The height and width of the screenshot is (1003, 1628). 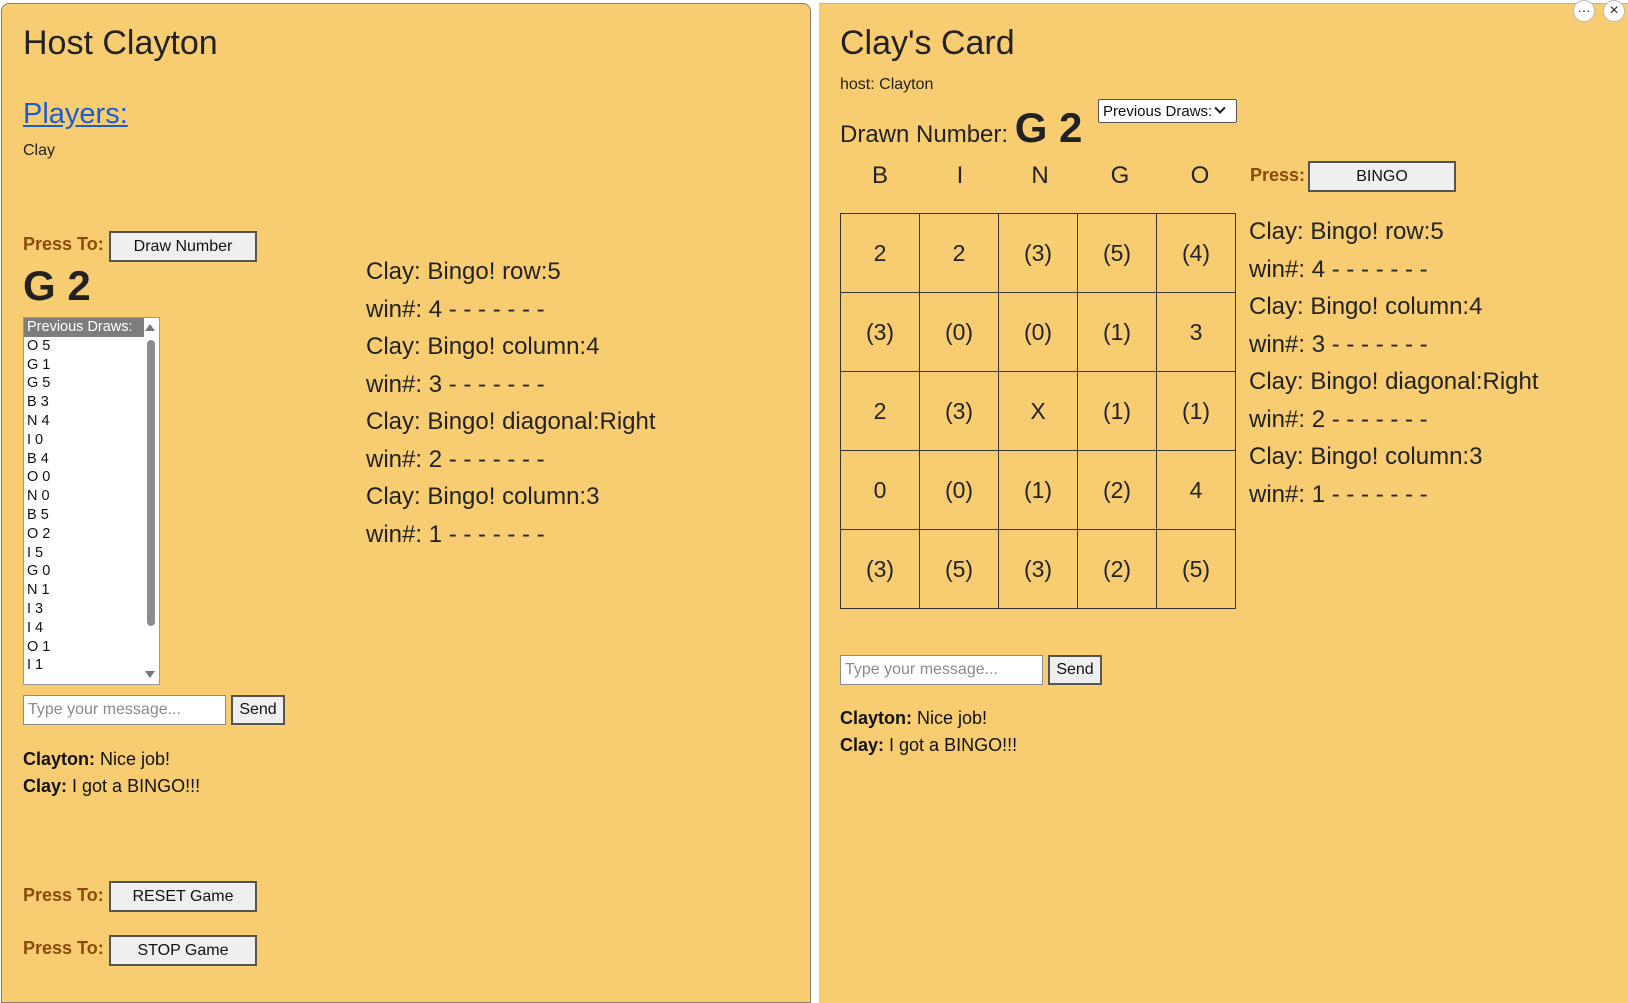 What do you see at coordinates (1048, 127) in the screenshot?
I see `drawn-number-value: G 2` at bounding box center [1048, 127].